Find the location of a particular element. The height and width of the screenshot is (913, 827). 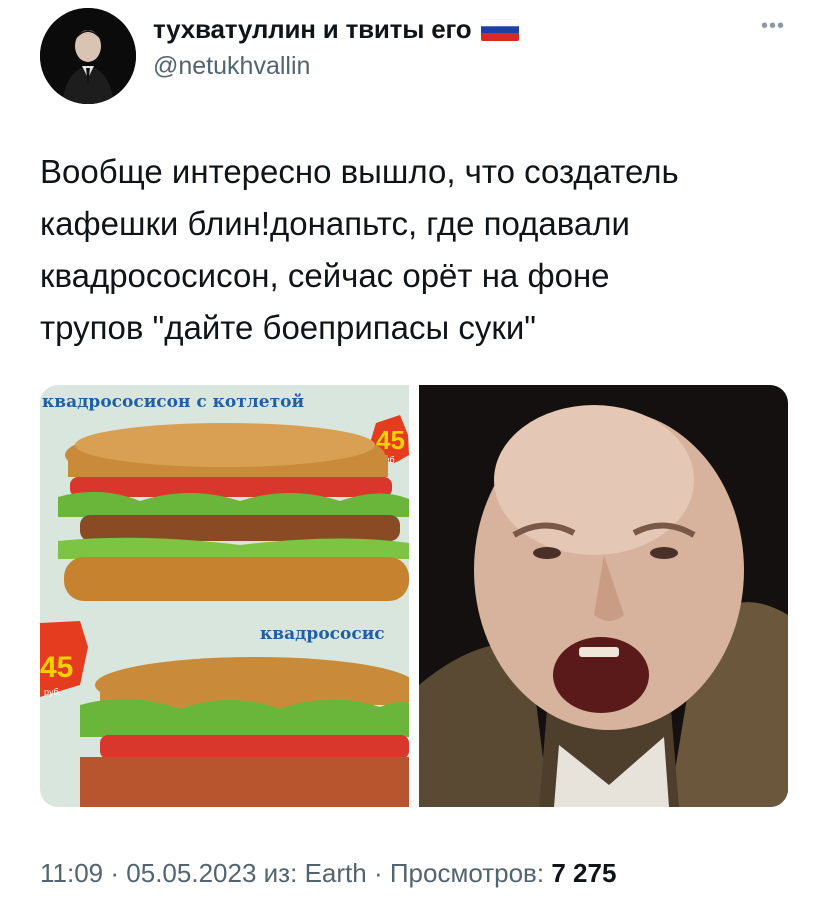

menu-caption-top: квадрососисон с котлетой is located at coordinates (173, 402).